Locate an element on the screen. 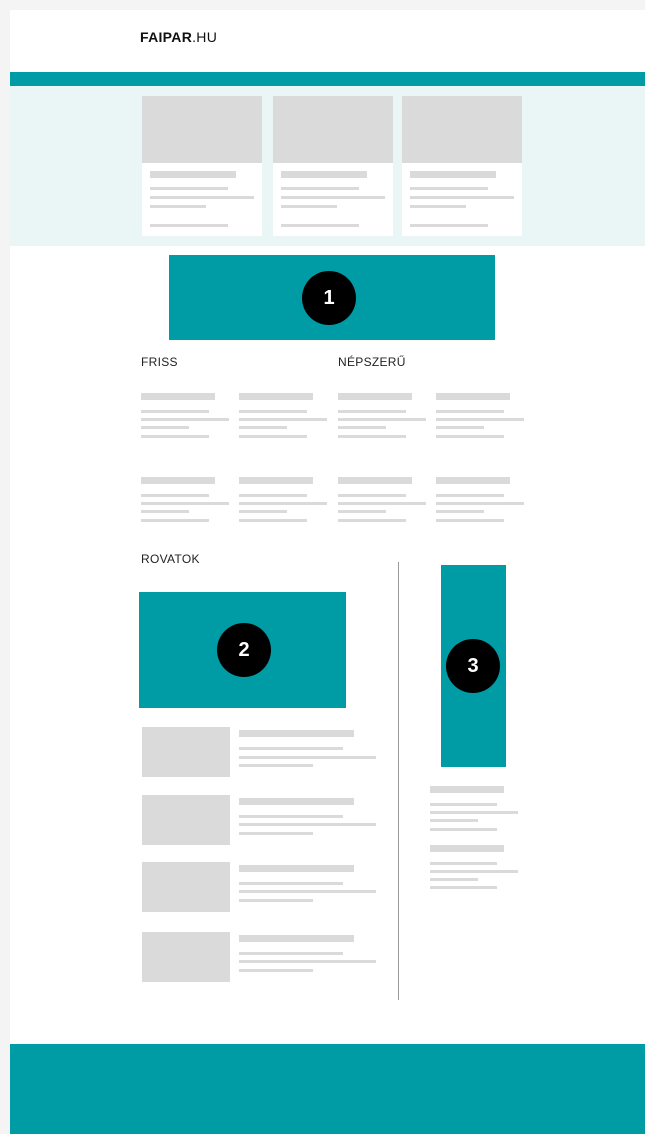 This screenshot has width=645, height=1134. ad-banner-3: 3 is located at coordinates (473, 666).